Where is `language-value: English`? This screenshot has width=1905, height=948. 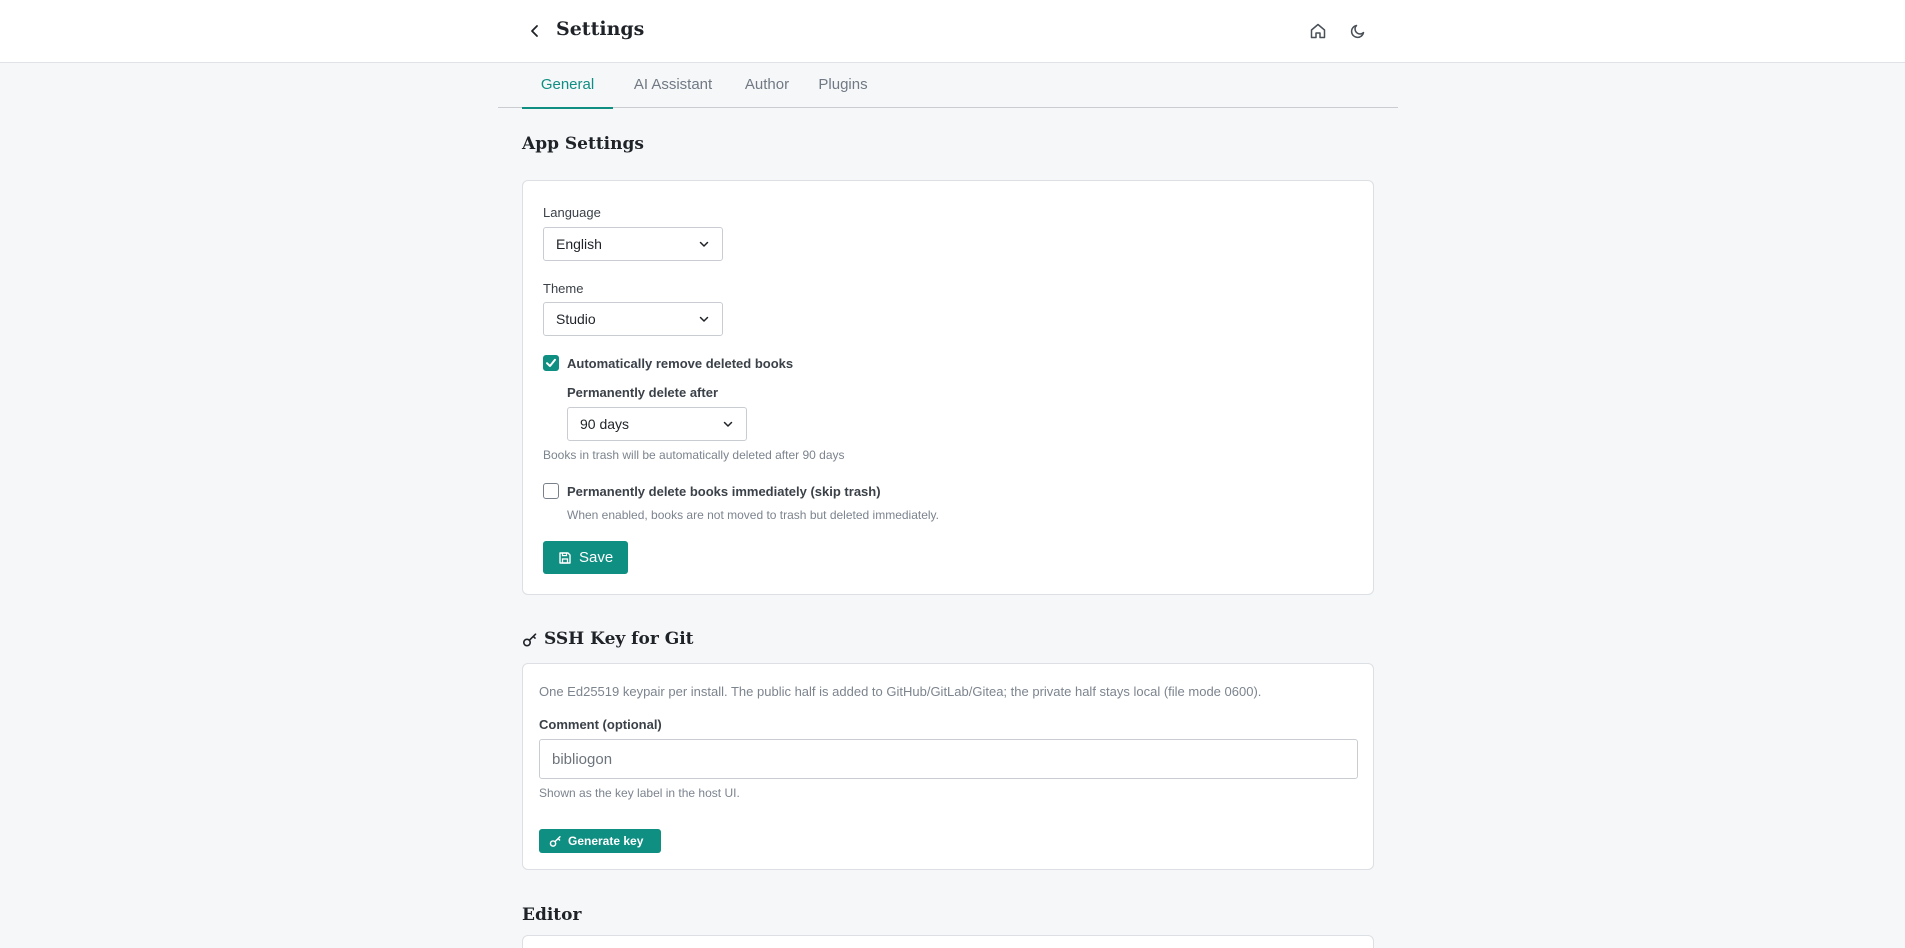
language-value: English is located at coordinates (579, 244).